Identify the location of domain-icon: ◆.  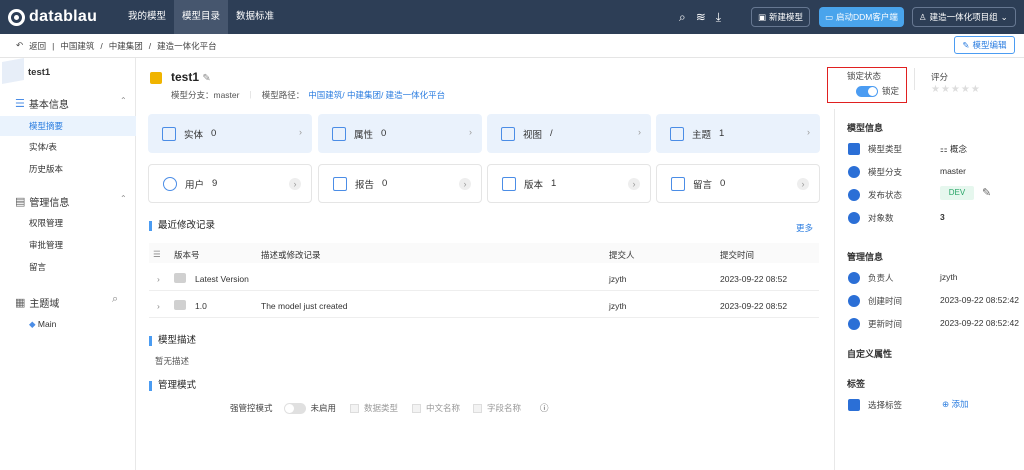
(32, 324).